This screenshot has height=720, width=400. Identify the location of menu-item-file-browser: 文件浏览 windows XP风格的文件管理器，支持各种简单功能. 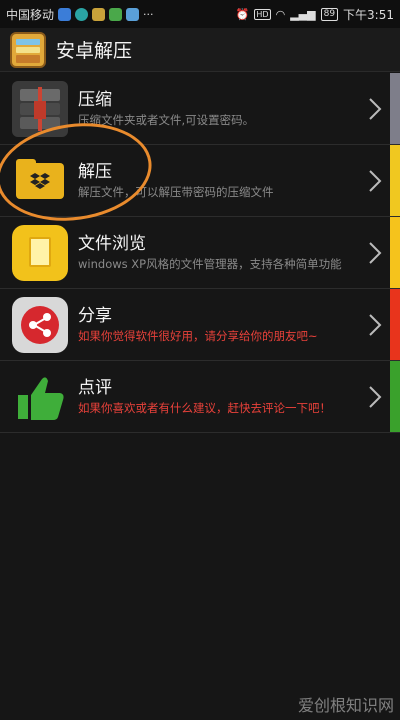
(200, 253).